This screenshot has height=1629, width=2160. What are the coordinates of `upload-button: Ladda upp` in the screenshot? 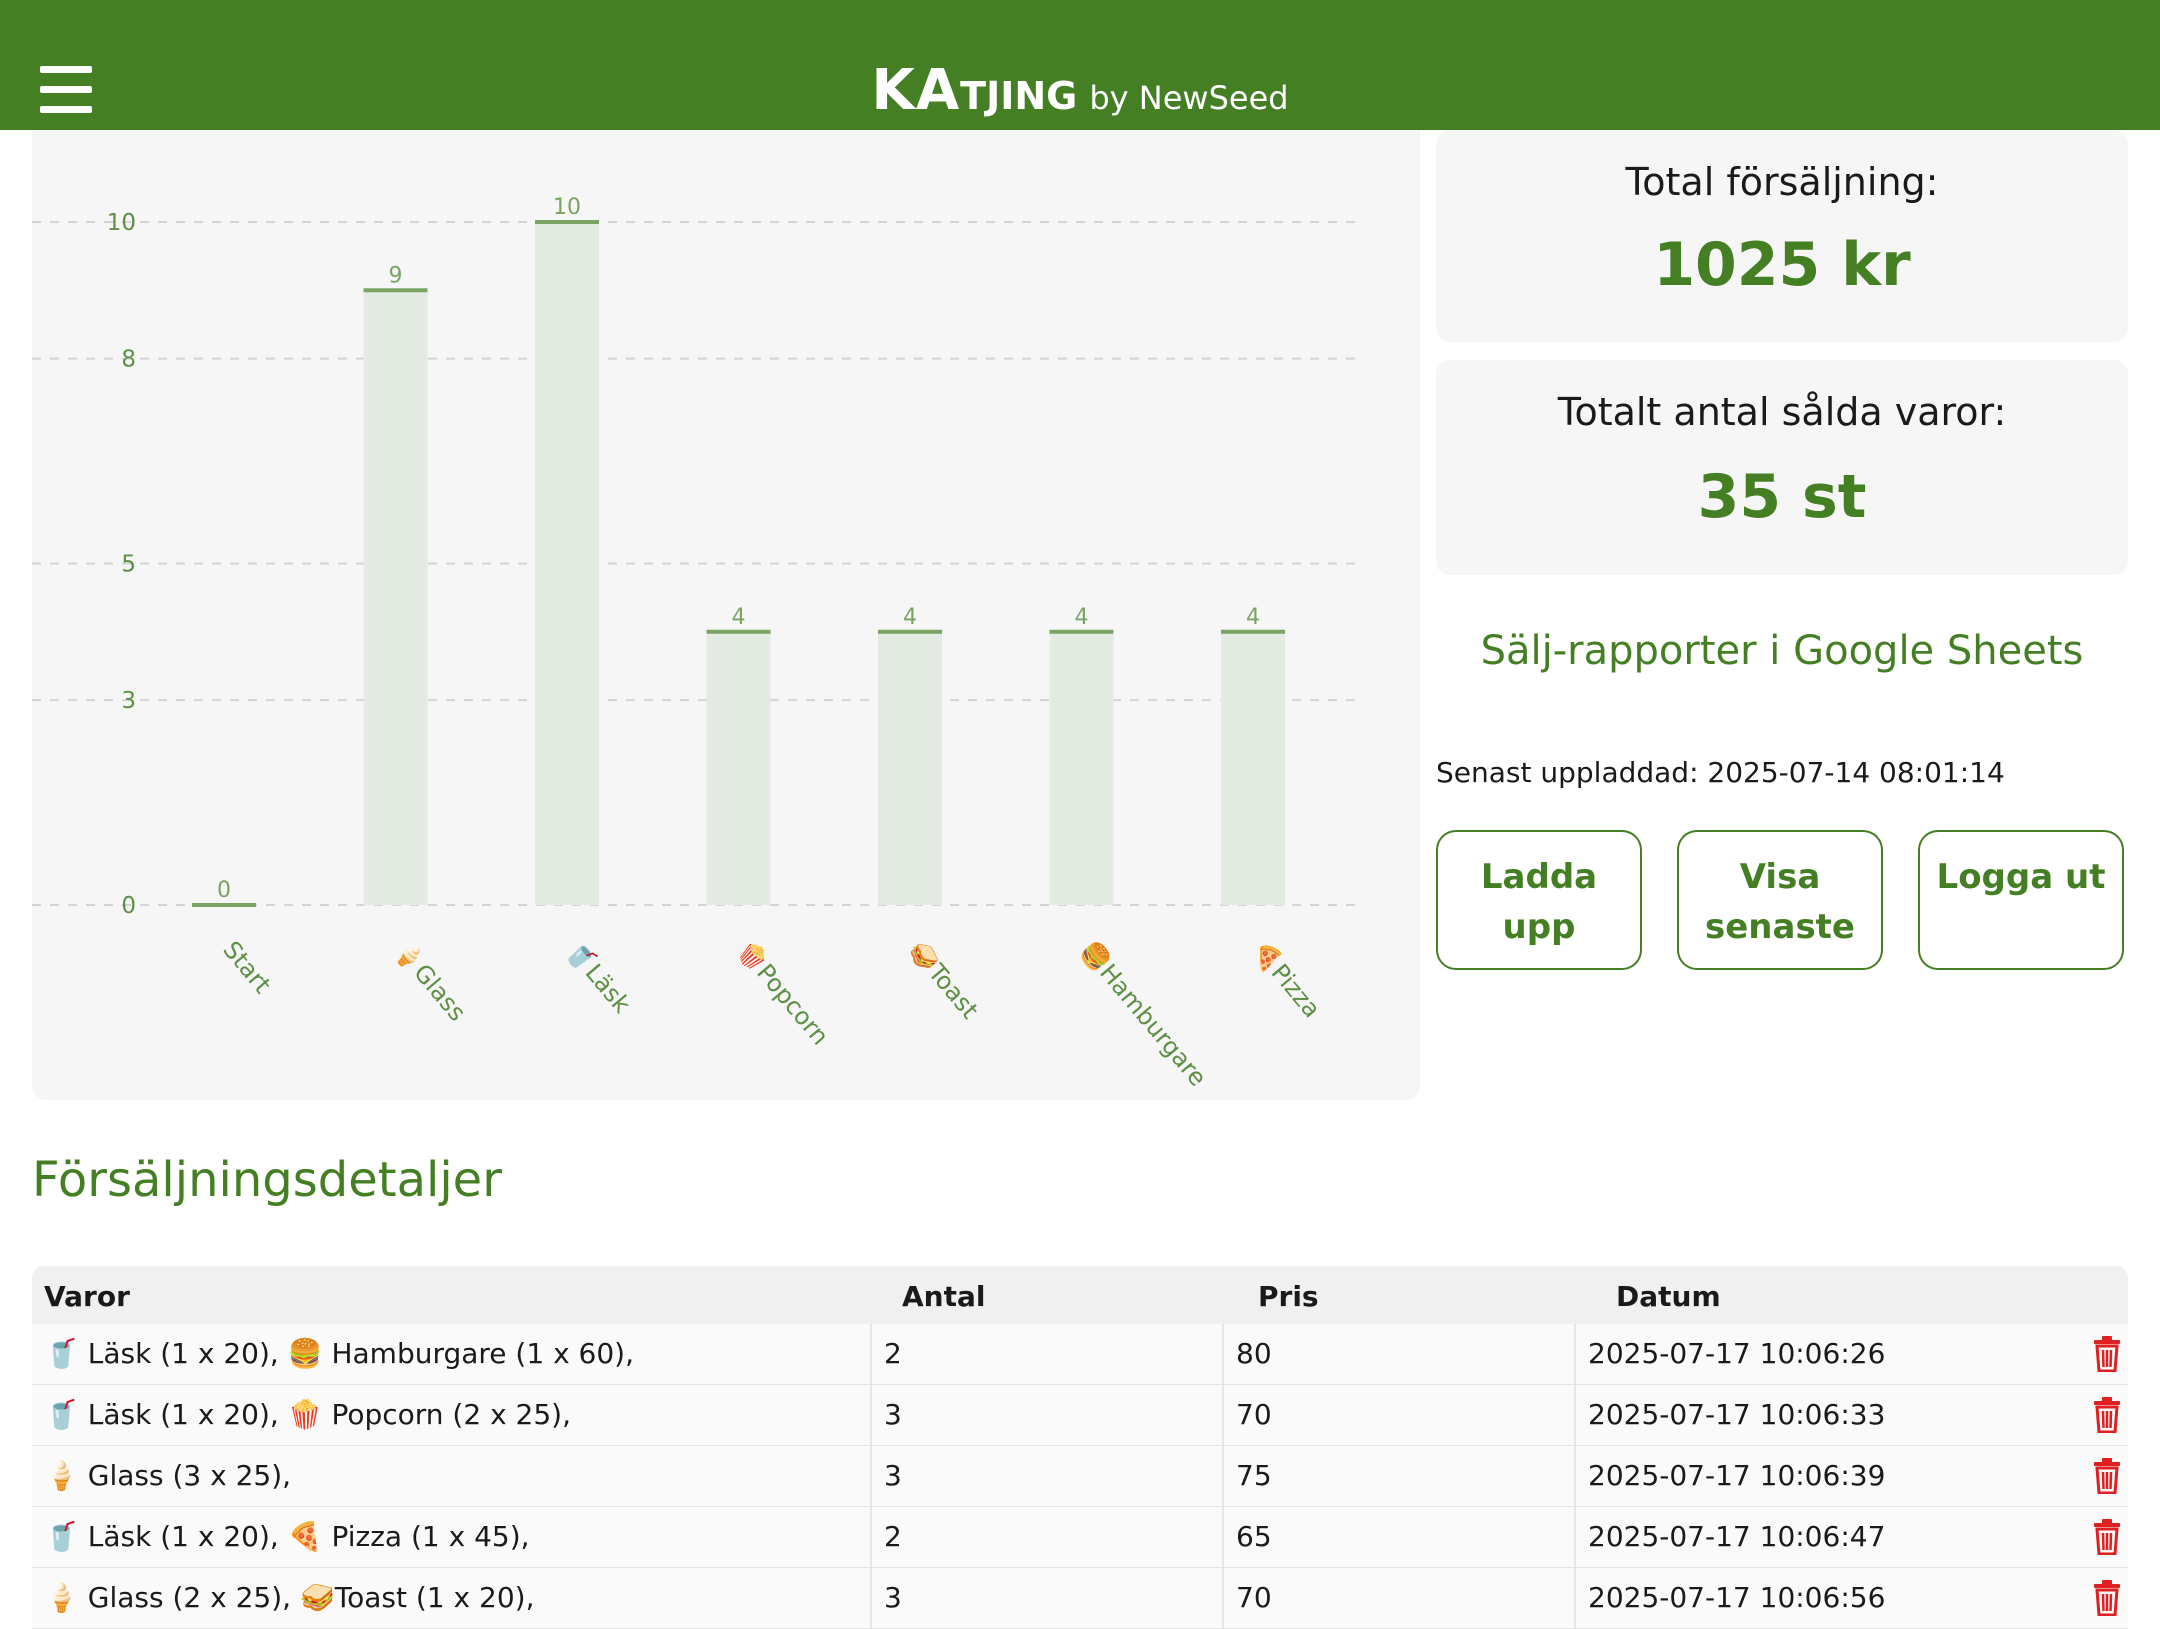 It's located at (1539, 900).